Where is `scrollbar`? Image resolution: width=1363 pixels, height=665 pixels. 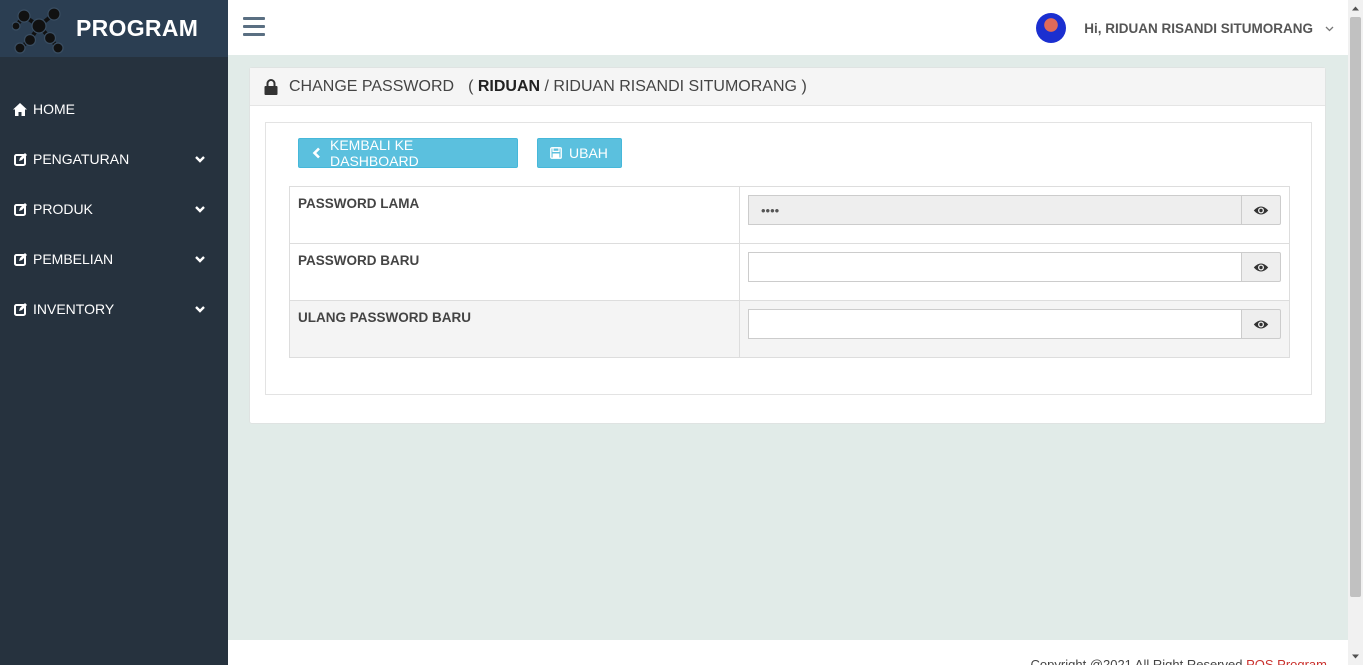
scrollbar is located at coordinates (1355, 332).